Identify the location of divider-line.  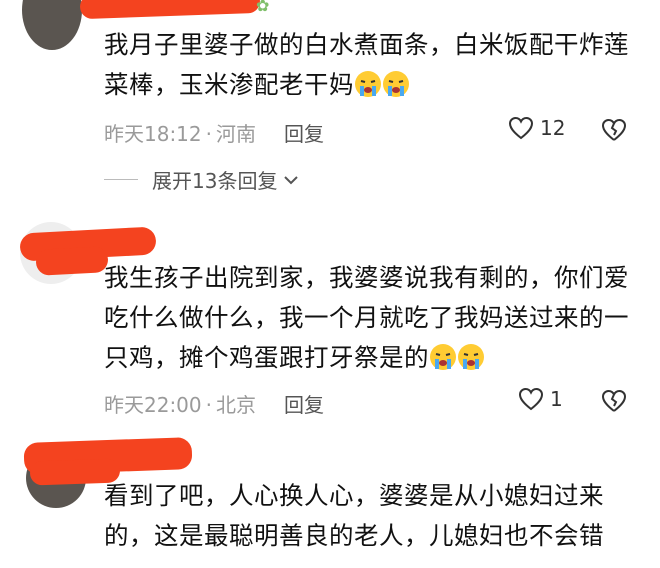
(121, 179).